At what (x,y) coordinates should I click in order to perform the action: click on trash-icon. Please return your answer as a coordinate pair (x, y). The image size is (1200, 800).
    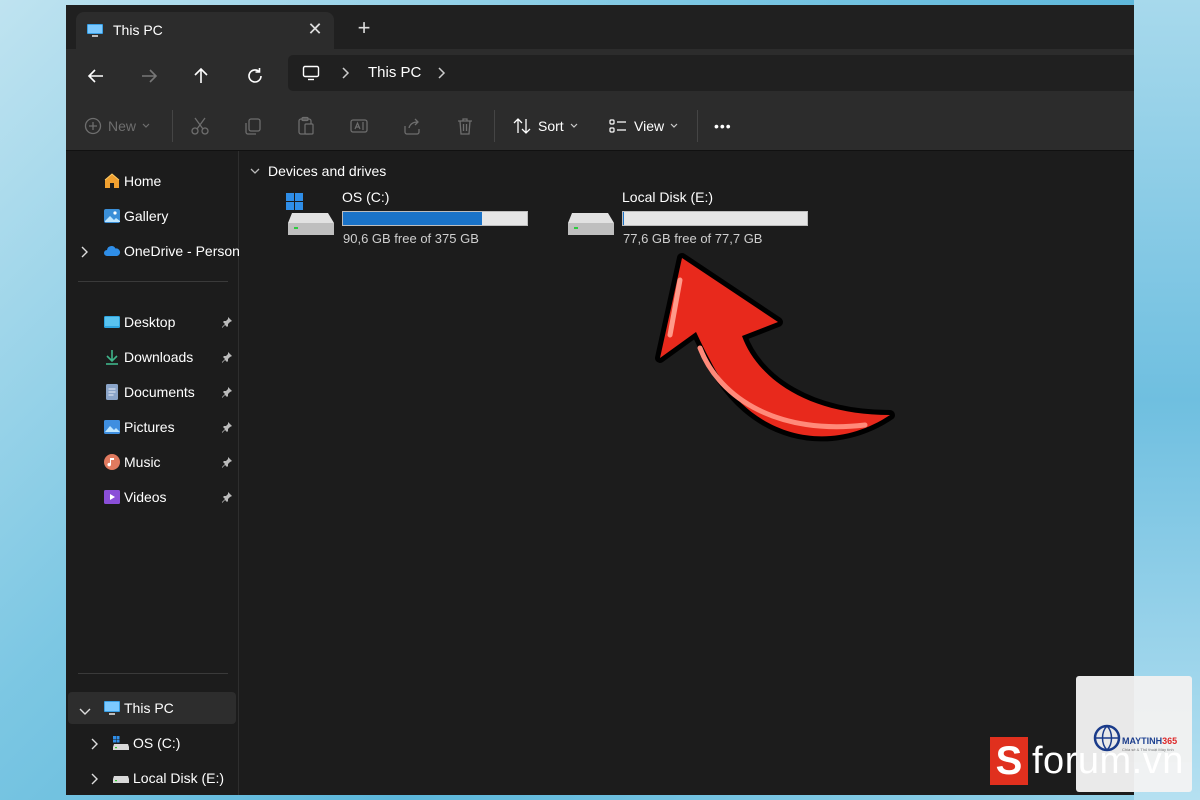
    Looking at the image, I should click on (465, 126).